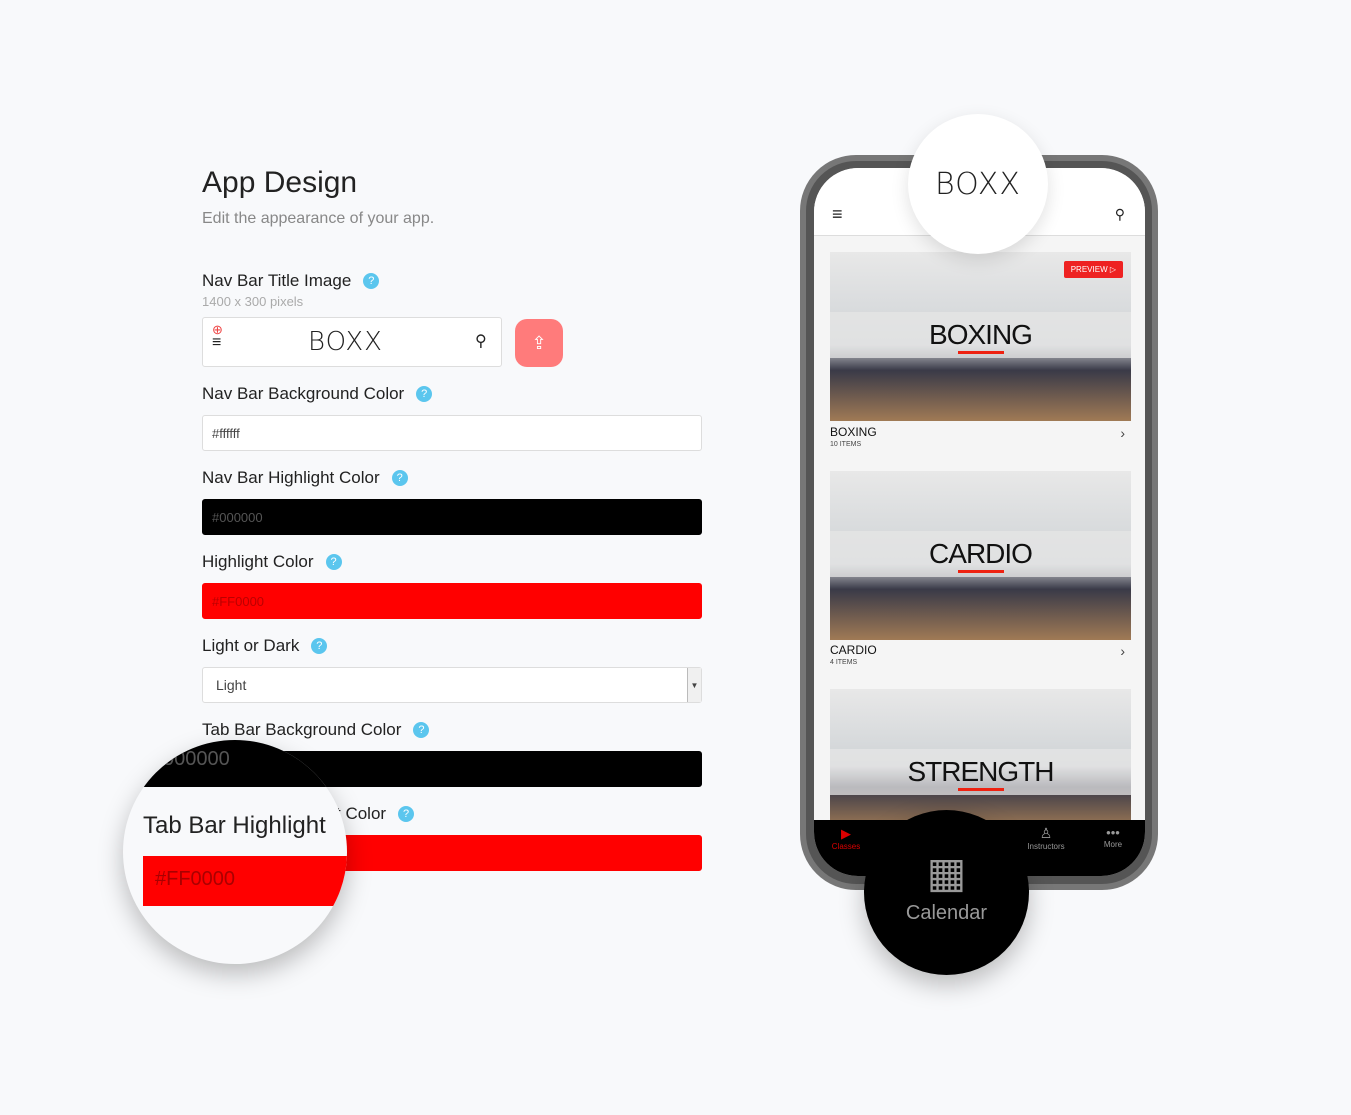  Describe the element at coordinates (844, 662) in the screenshot. I see `card-count: 4 ITEMS` at that location.